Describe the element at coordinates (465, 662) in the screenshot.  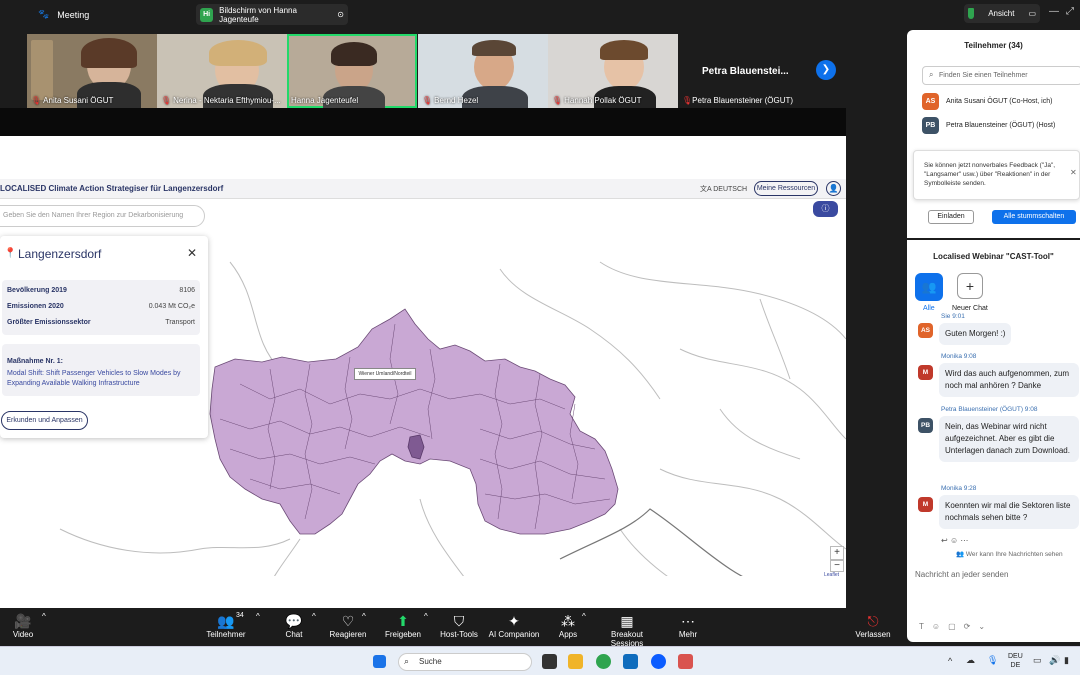
I see `taskbar-search: Suche` at that location.